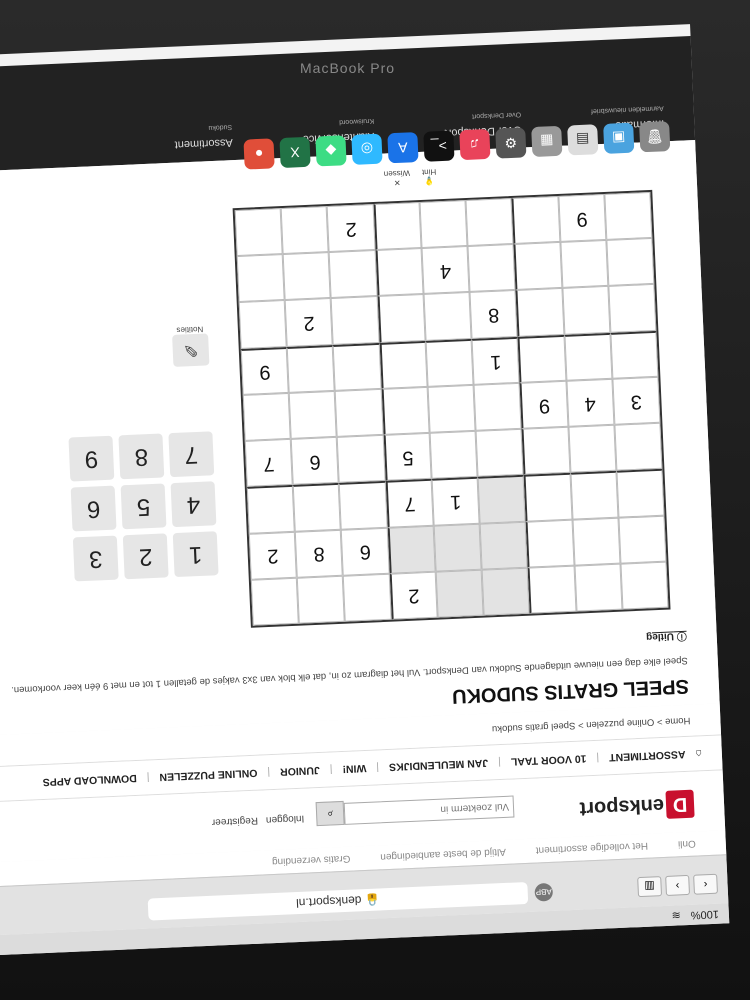 The width and height of the screenshot is (750, 1000). Describe the element at coordinates (143, 506) in the screenshot. I see `pad-key-5: 5` at that location.